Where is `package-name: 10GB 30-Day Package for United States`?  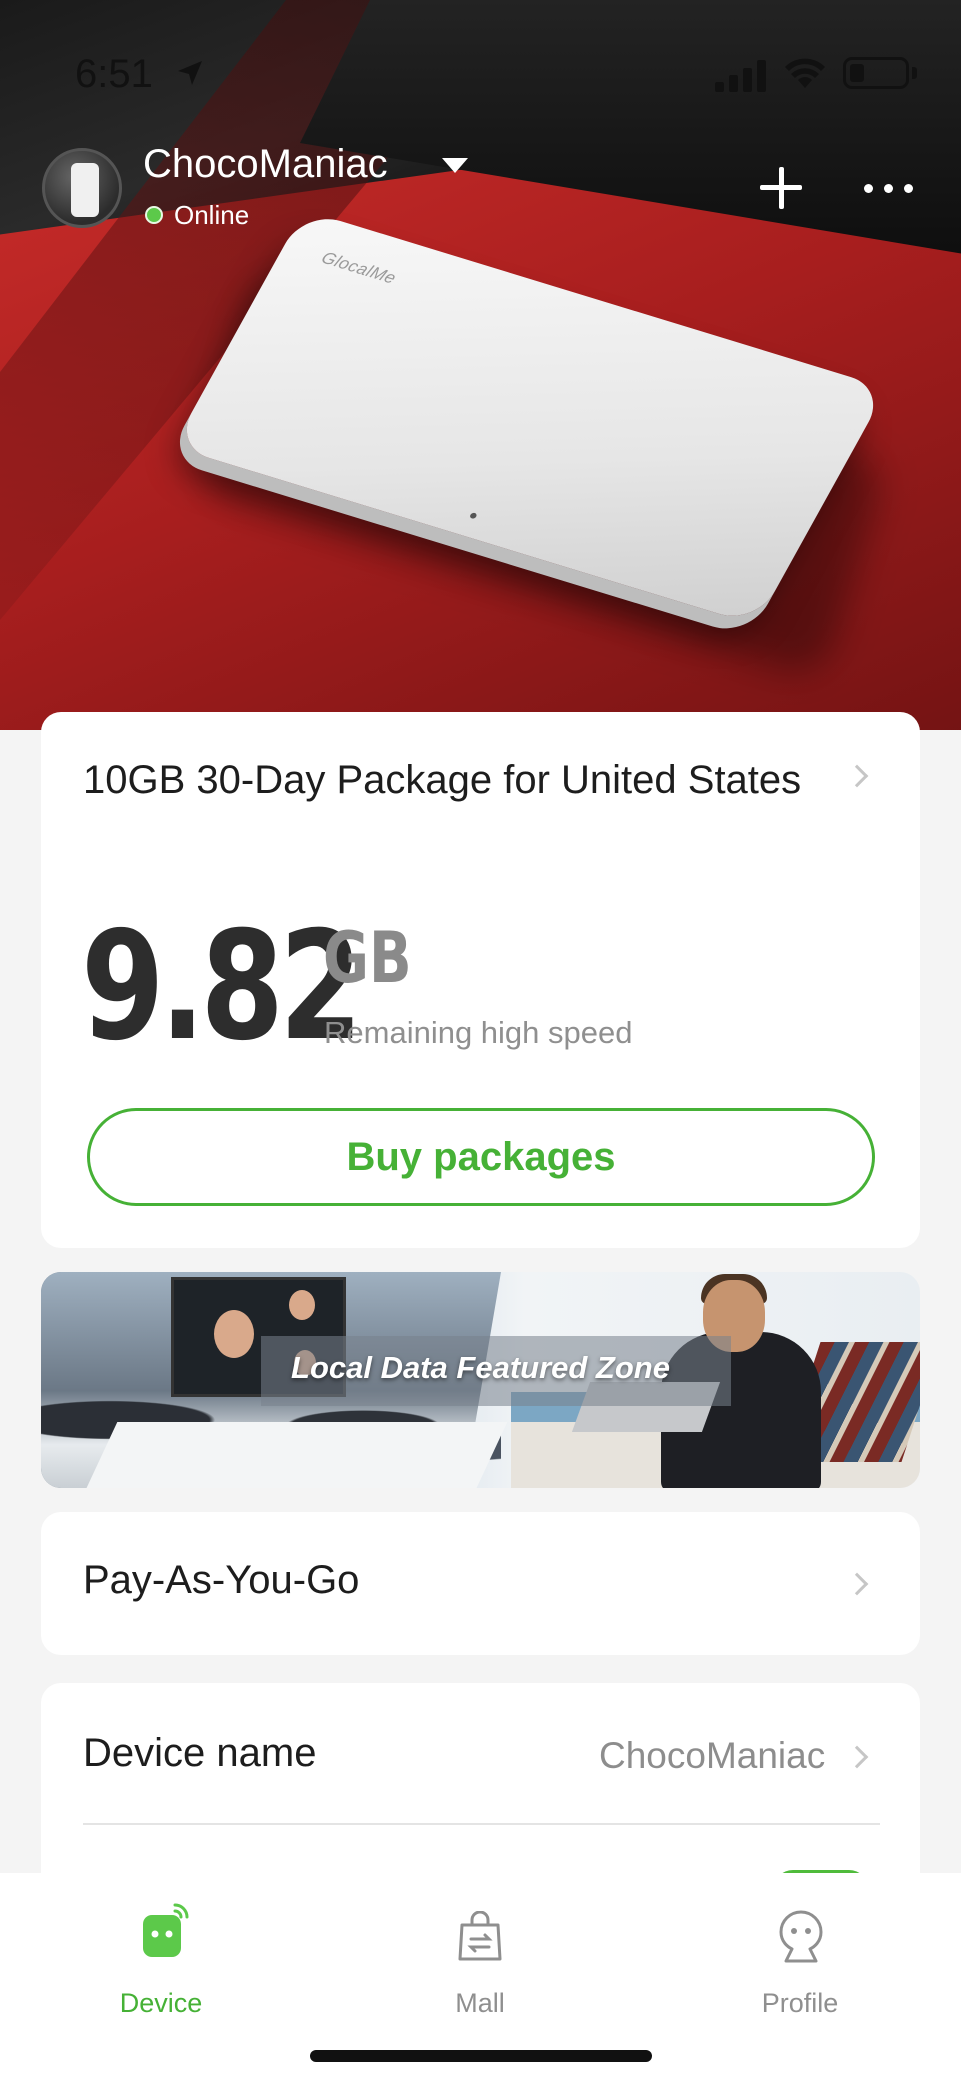
package-name: 10GB 30-Day Package for United States is located at coordinates (468, 780).